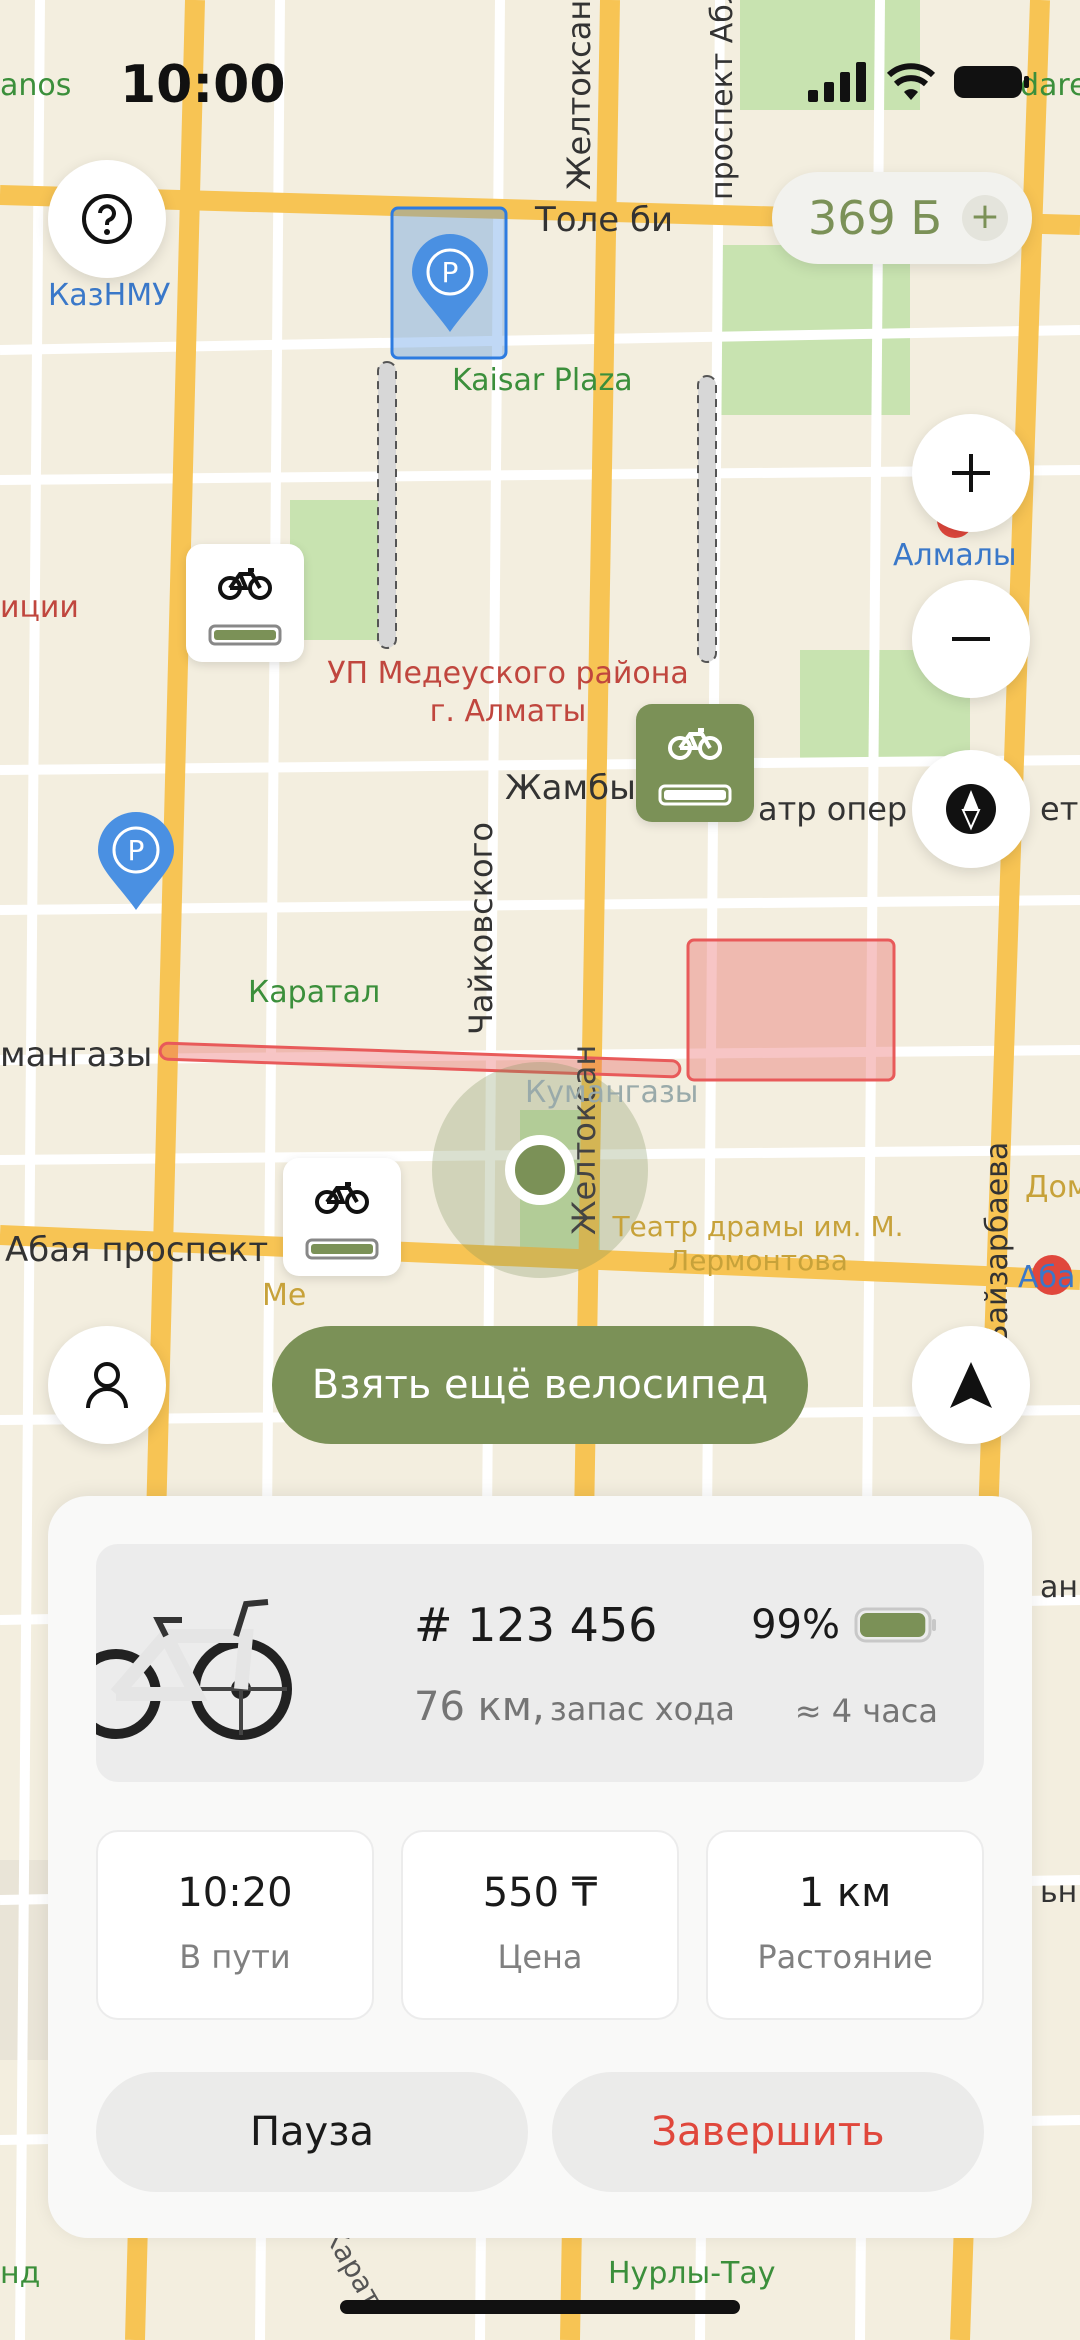  I want to click on status-time: 10:00, so click(203, 85).